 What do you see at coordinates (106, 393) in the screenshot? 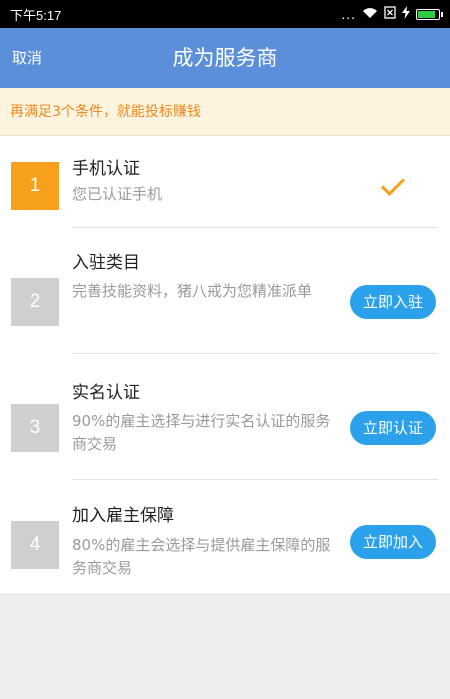
I see `step-title: 实名认证` at bounding box center [106, 393].